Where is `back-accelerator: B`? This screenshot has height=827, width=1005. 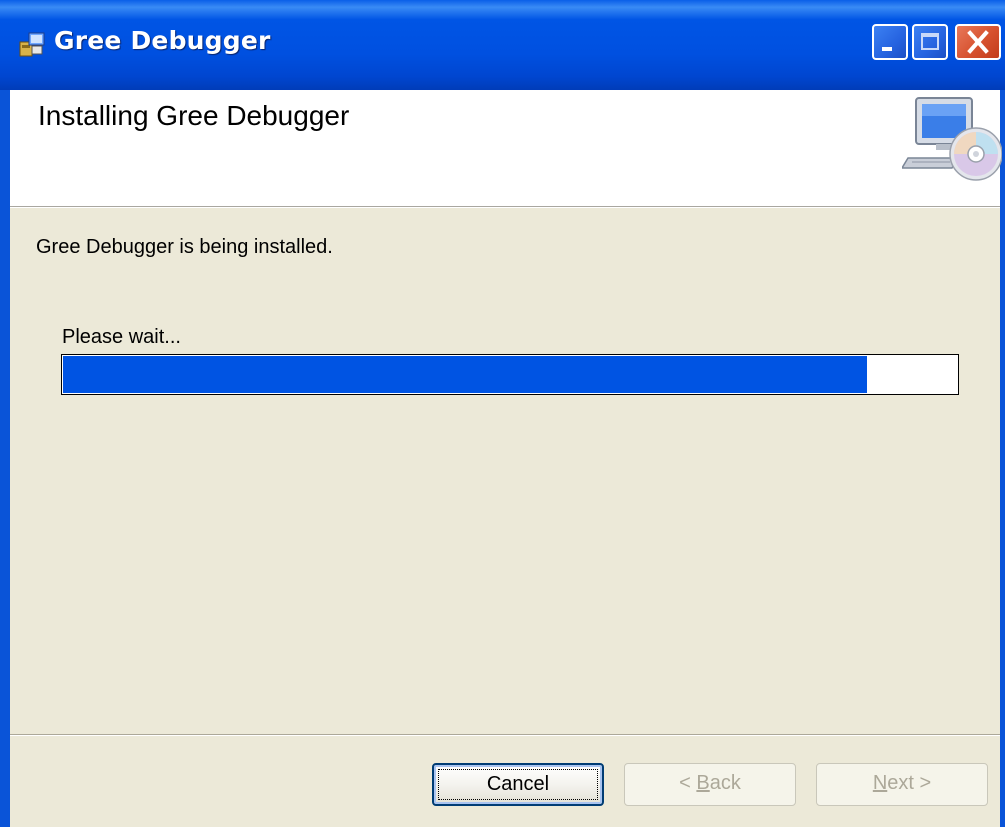
back-accelerator: B is located at coordinates (703, 783).